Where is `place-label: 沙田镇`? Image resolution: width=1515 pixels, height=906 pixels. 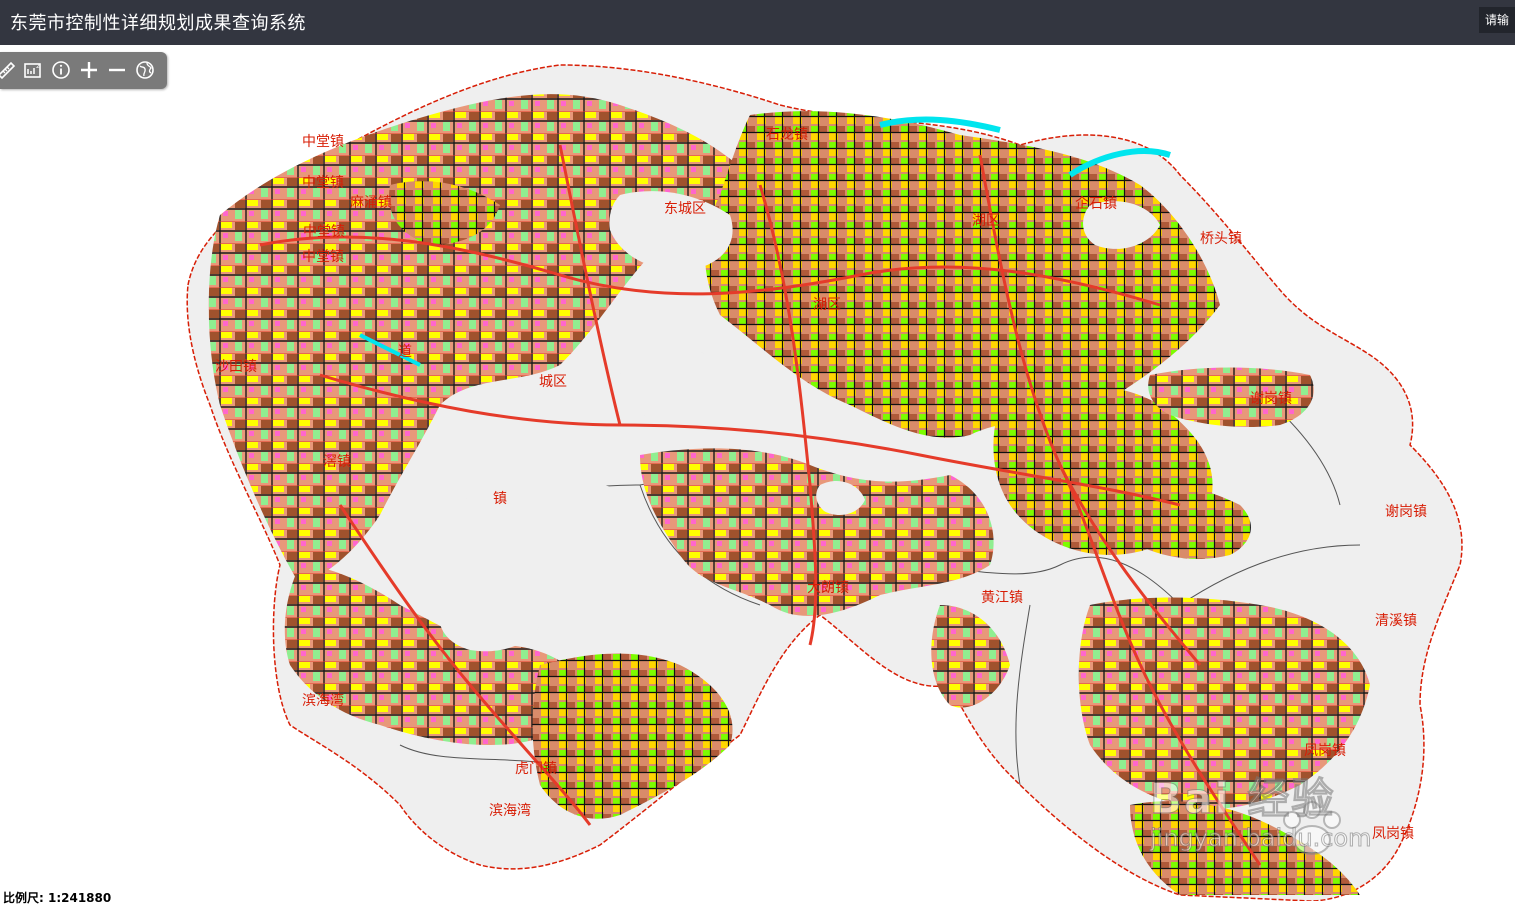
place-label: 沙田镇 is located at coordinates (236, 367).